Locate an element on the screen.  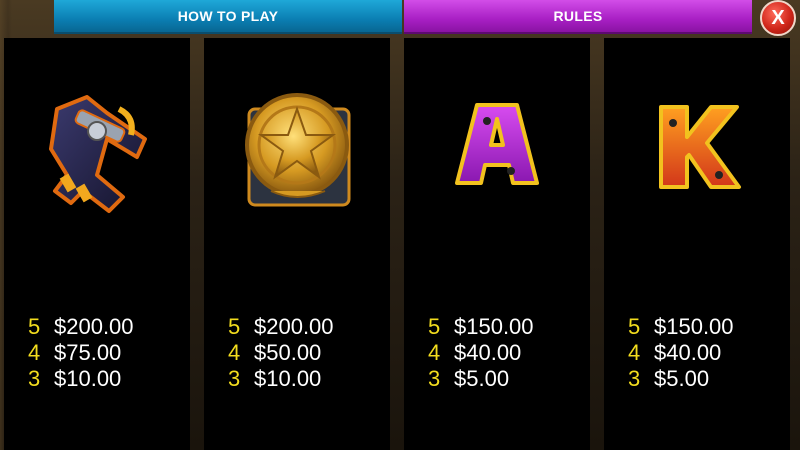
letter-a-icon is located at coordinates (497, 149).